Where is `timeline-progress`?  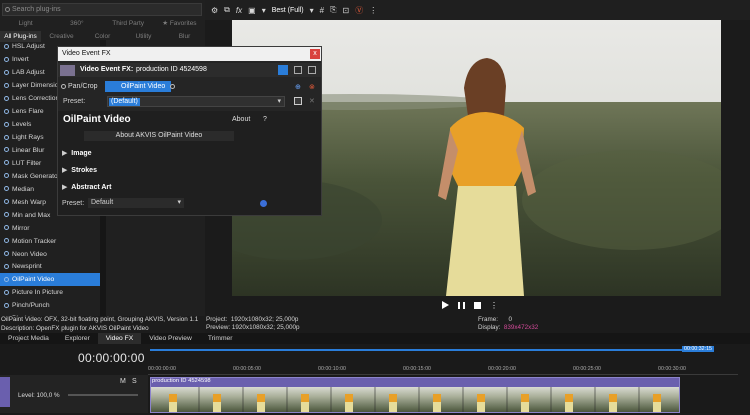 timeline-progress is located at coordinates (416, 350).